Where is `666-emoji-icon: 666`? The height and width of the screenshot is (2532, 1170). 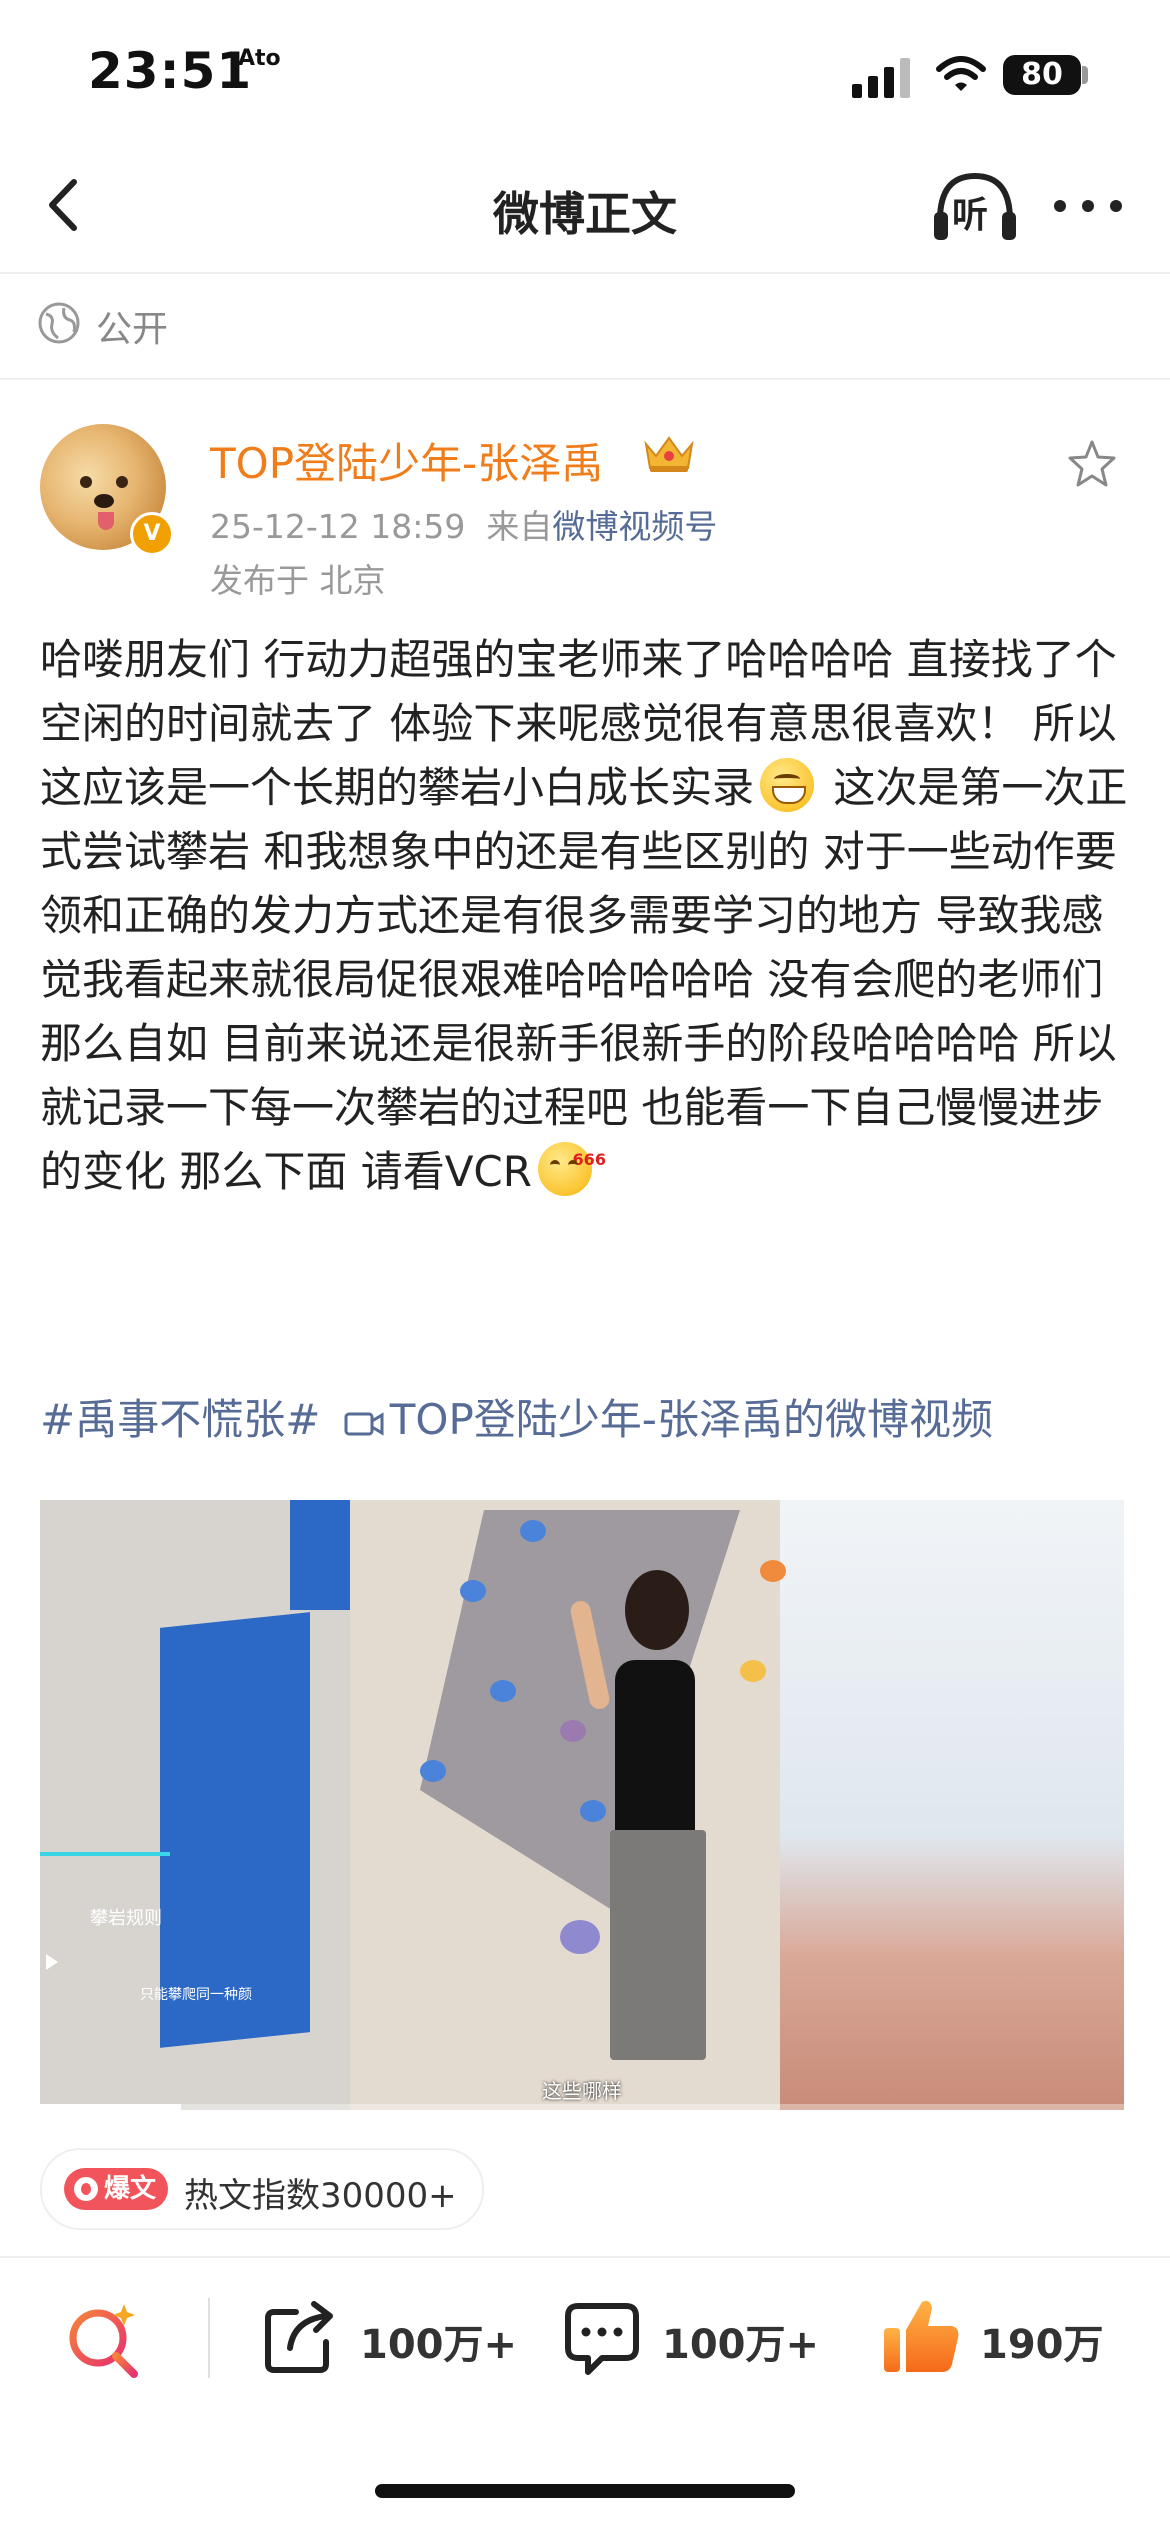
666-emoji-icon: 666 is located at coordinates (571, 1169).